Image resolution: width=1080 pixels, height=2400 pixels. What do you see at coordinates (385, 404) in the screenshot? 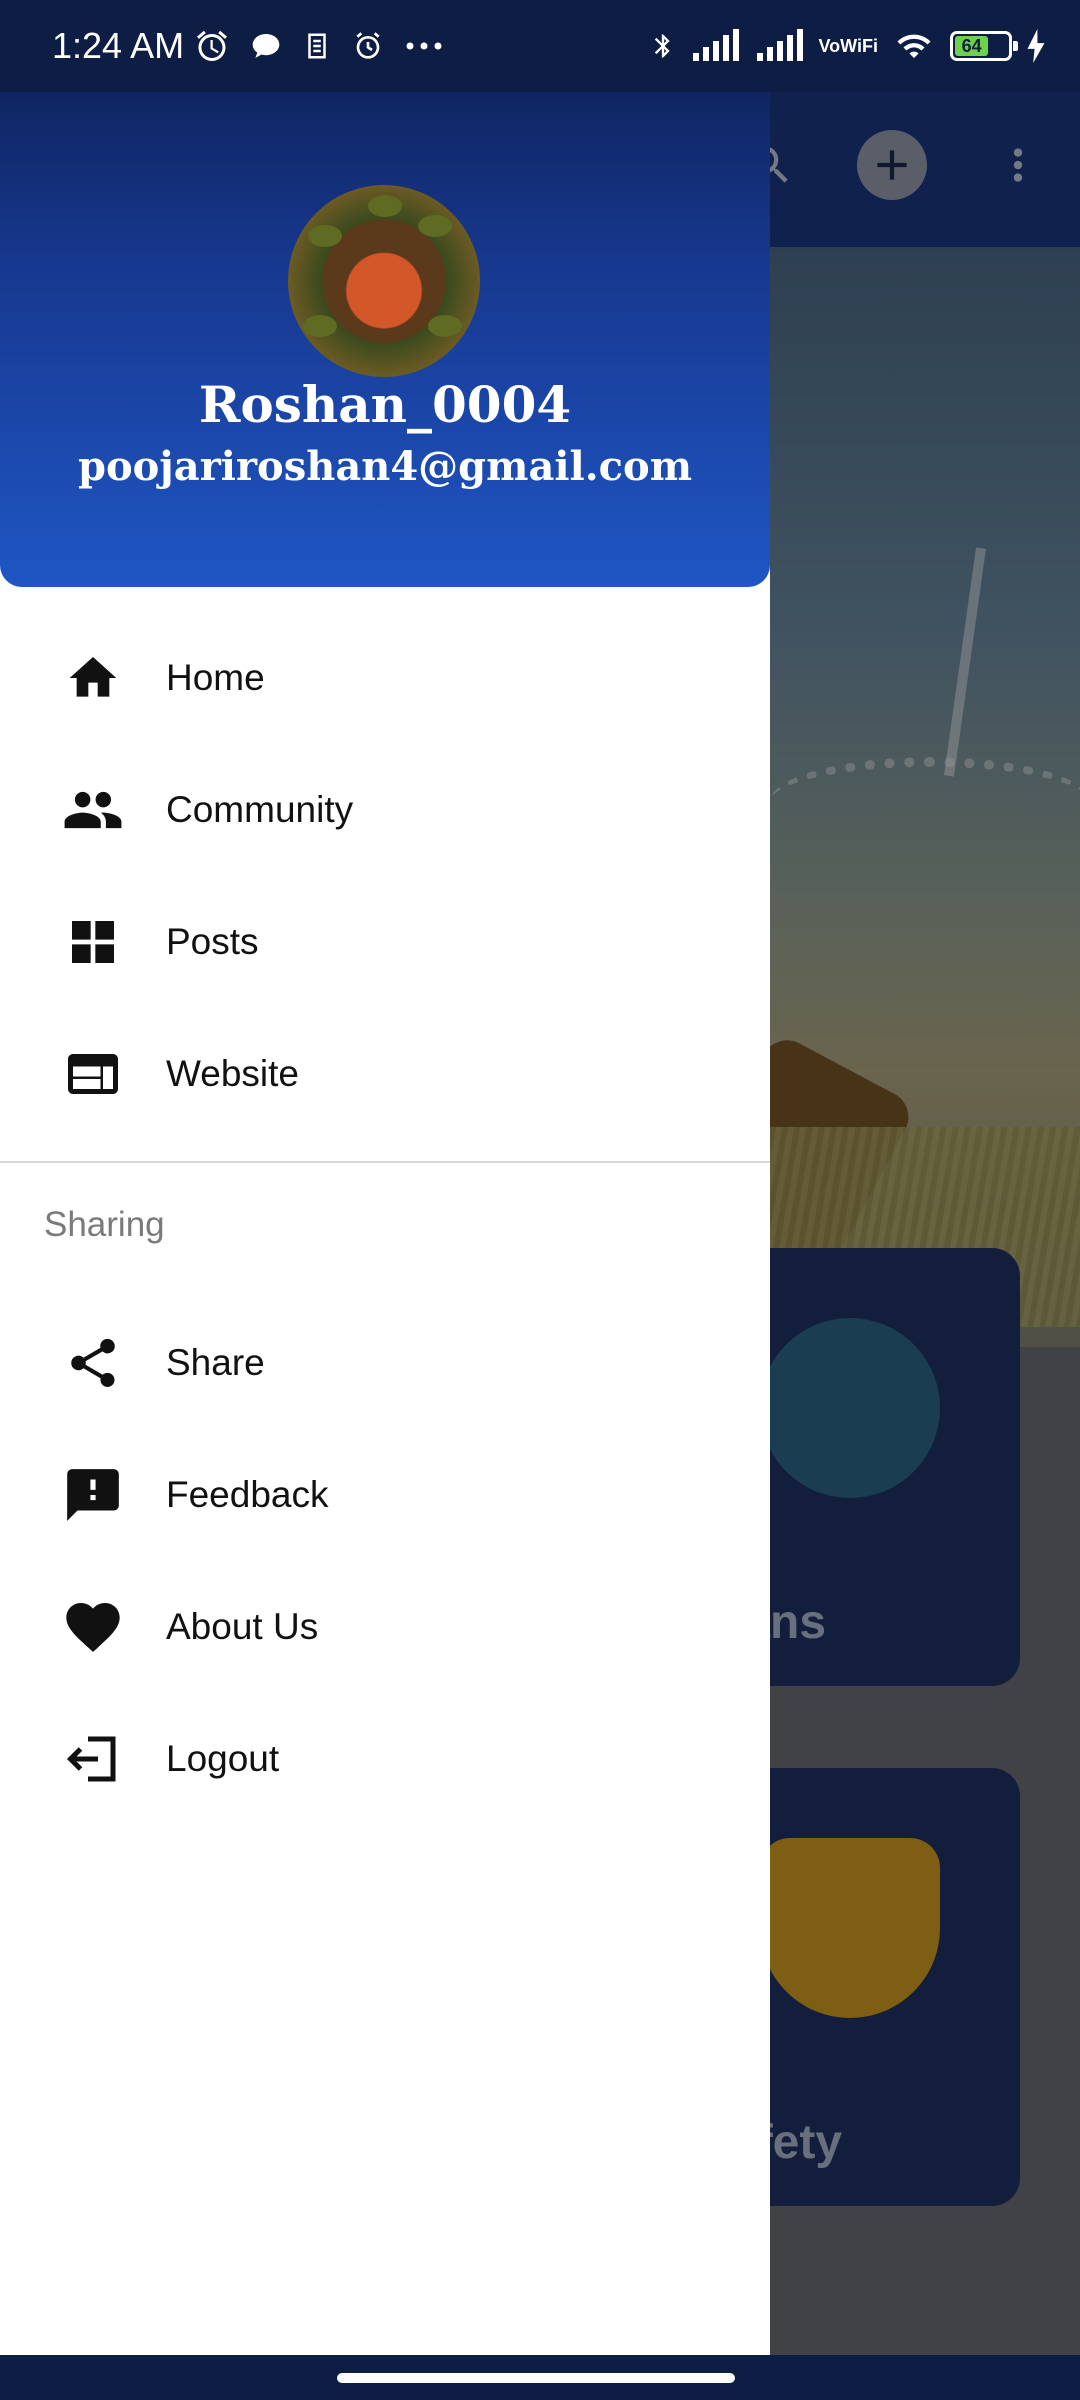
I see `profile-name: Roshan_0004` at bounding box center [385, 404].